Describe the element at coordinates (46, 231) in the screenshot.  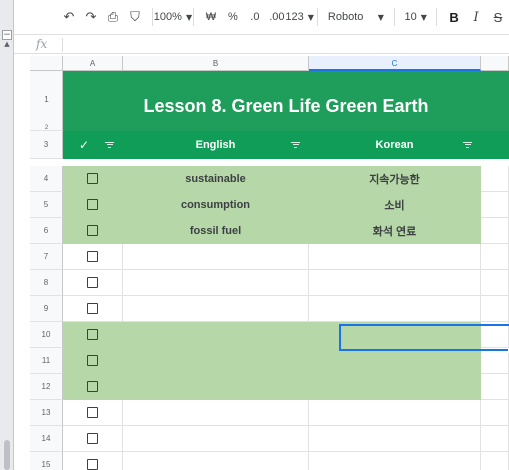
I see `row-header: 6` at that location.